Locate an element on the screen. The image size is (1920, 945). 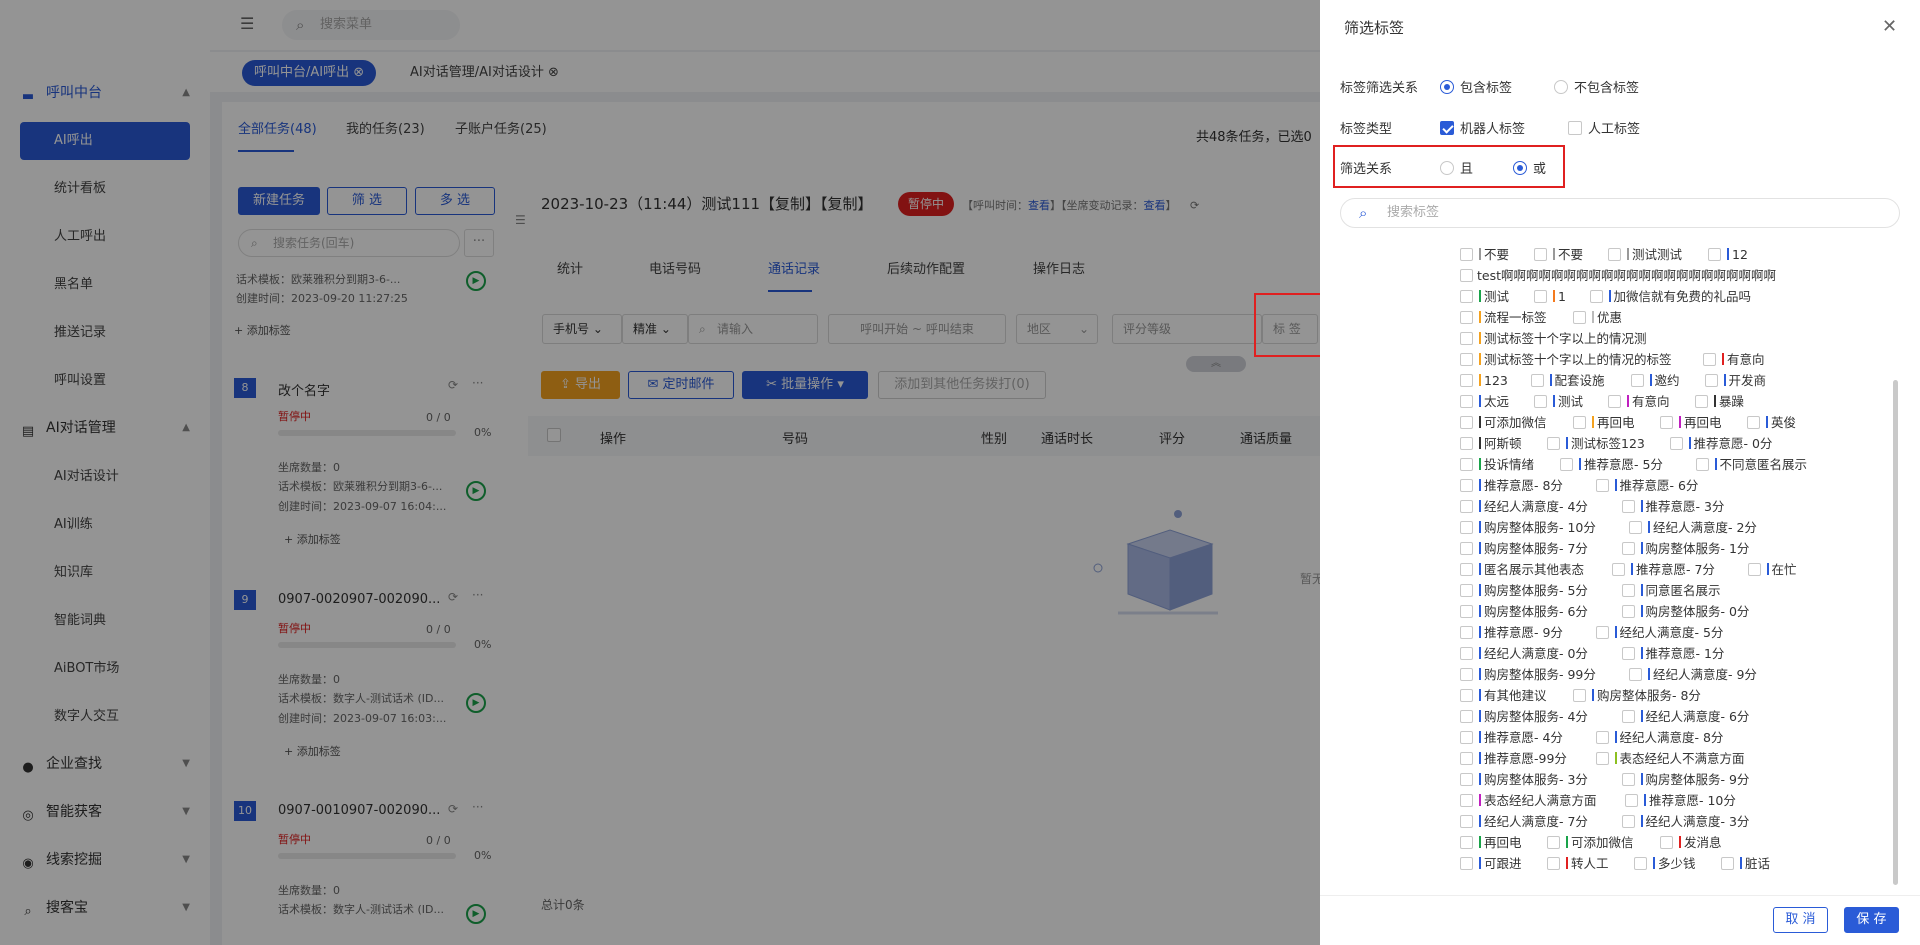
tag-option: 发消息 is located at coordinates (1691, 842).